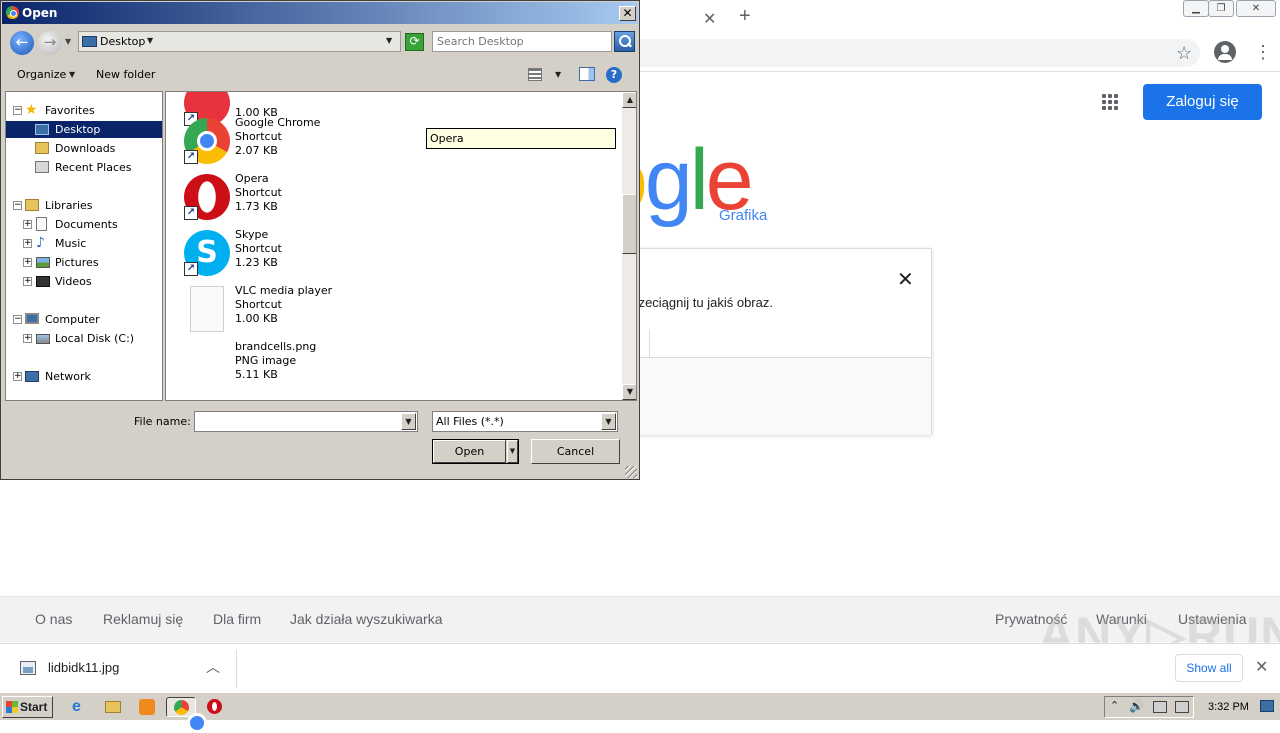 The image size is (1280, 733). What do you see at coordinates (123, 41) in the screenshot?
I see `address-text: Desktop` at bounding box center [123, 41].